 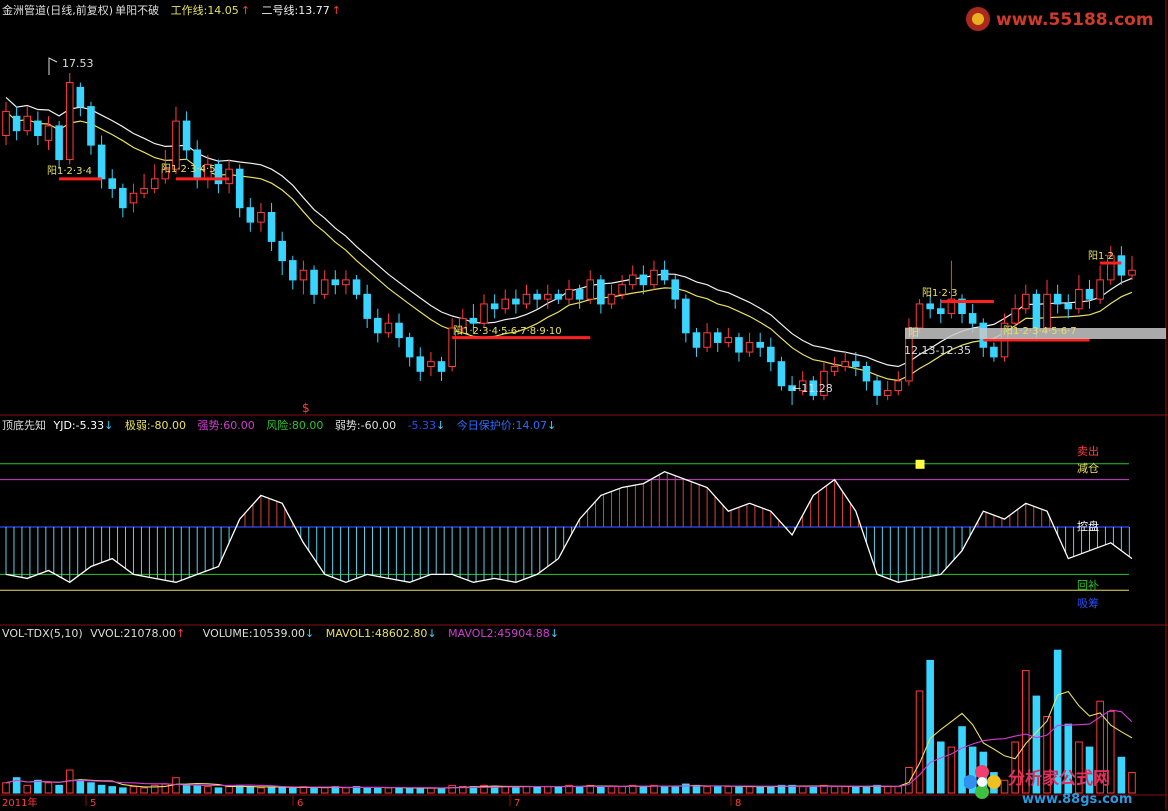 What do you see at coordinates (939, 293) in the screenshot?
I see `yang-label: 阳1·2·3` at bounding box center [939, 293].